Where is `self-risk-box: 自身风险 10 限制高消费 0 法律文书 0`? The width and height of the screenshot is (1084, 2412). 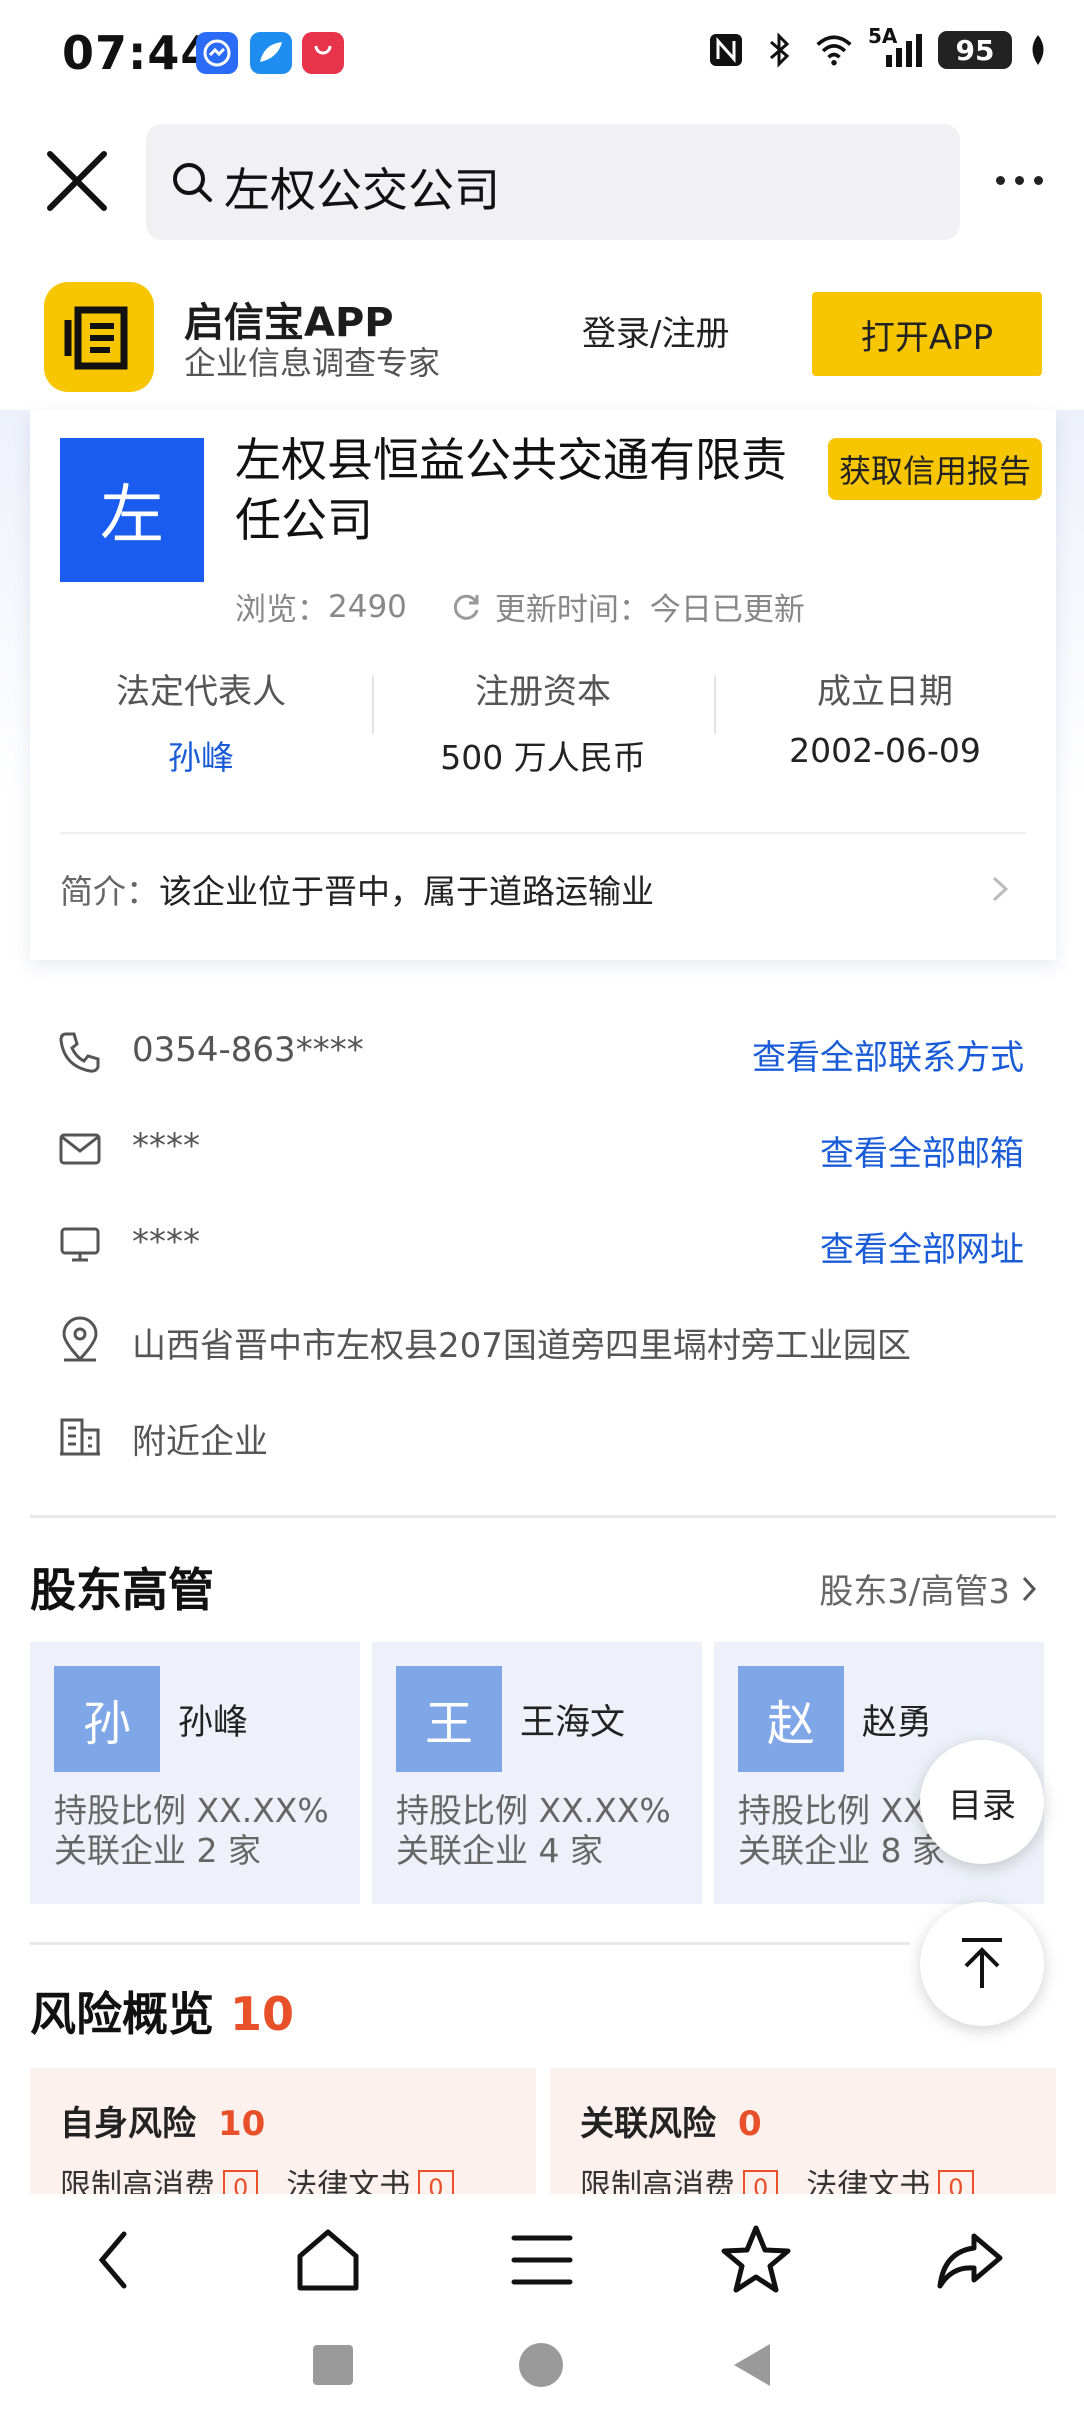
self-risk-box: 自身风险 10 限制高消费 0 法律文书 0 is located at coordinates (283, 2137).